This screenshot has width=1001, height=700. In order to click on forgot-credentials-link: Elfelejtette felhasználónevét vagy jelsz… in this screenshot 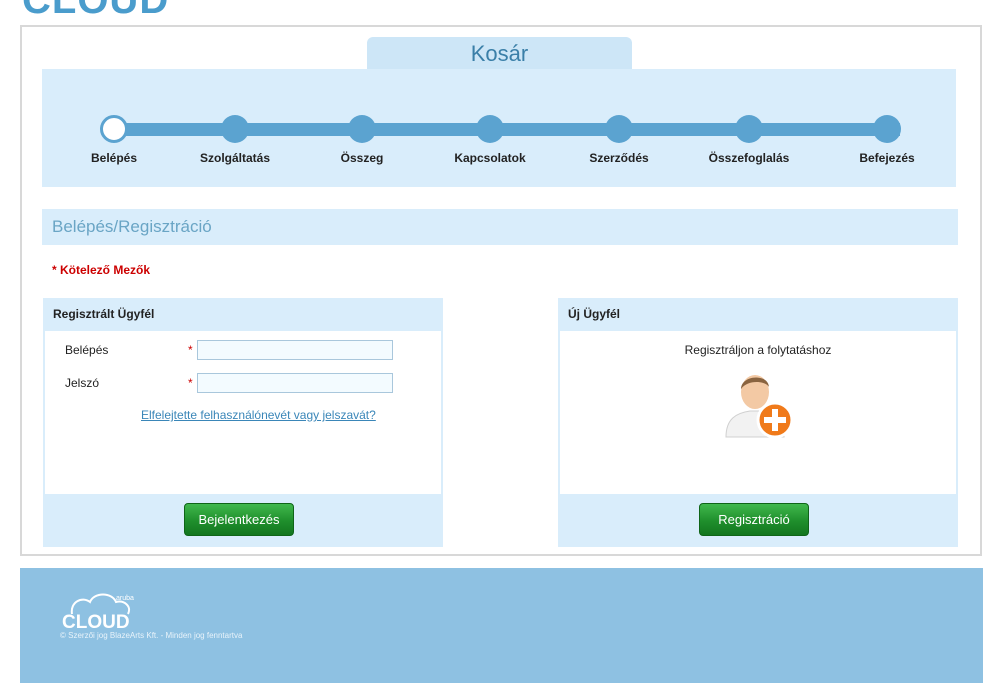, I will do `click(258, 415)`.